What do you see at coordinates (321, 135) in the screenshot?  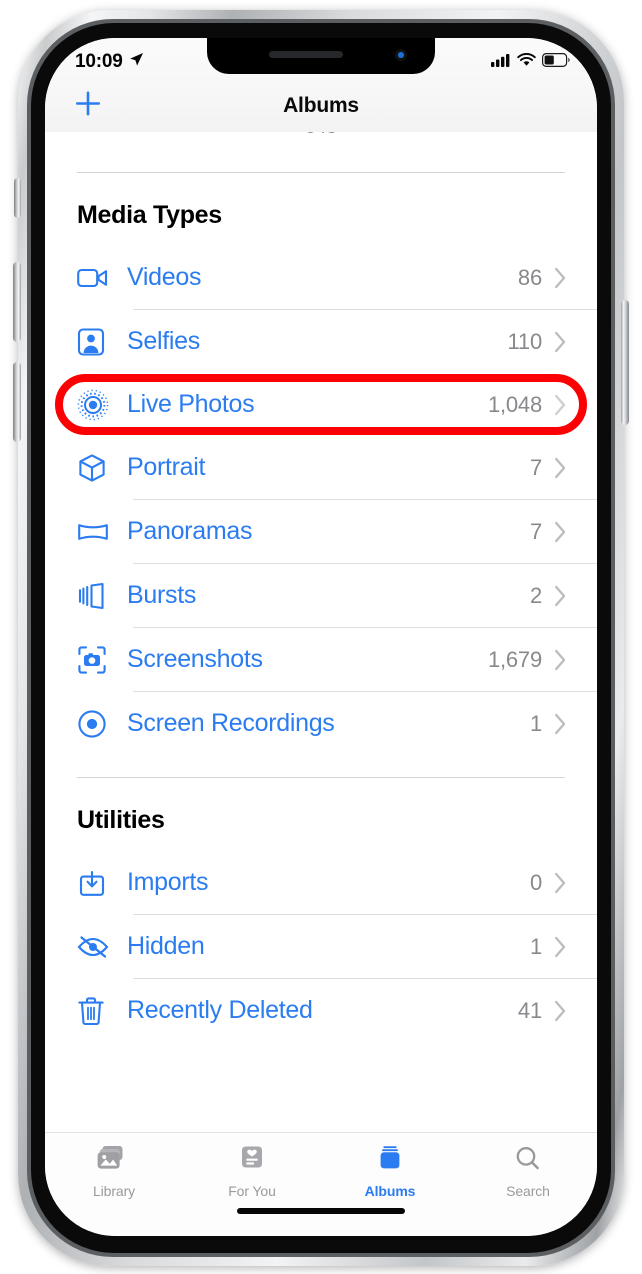 I see `partial-row-count: 648` at bounding box center [321, 135].